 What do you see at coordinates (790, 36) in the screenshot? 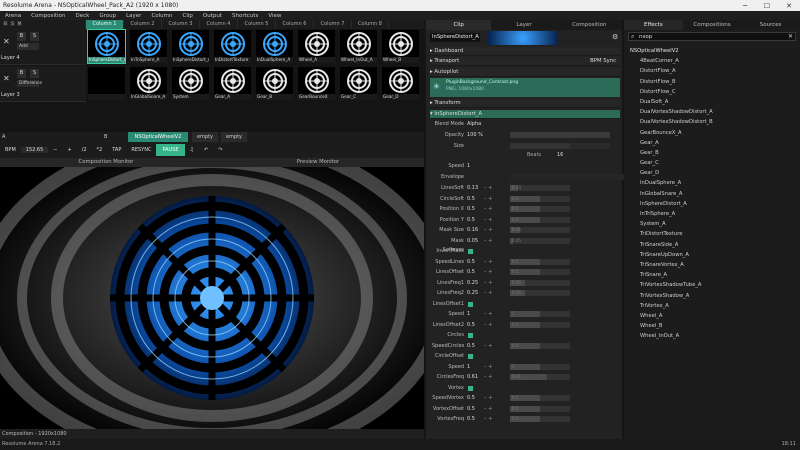
I see `clear-search-icon: ✕` at bounding box center [790, 36].